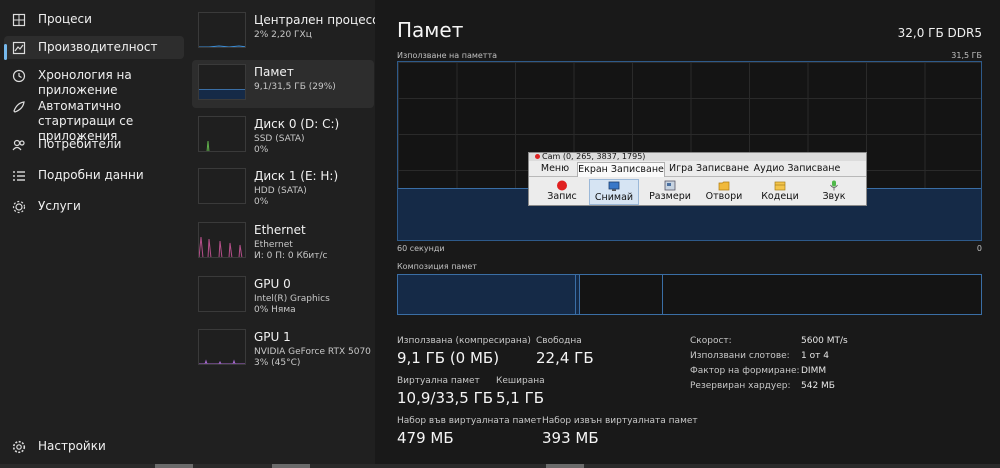 The width and height of the screenshot is (1000, 468). I want to click on stat-label: Кеширана, so click(520, 381).